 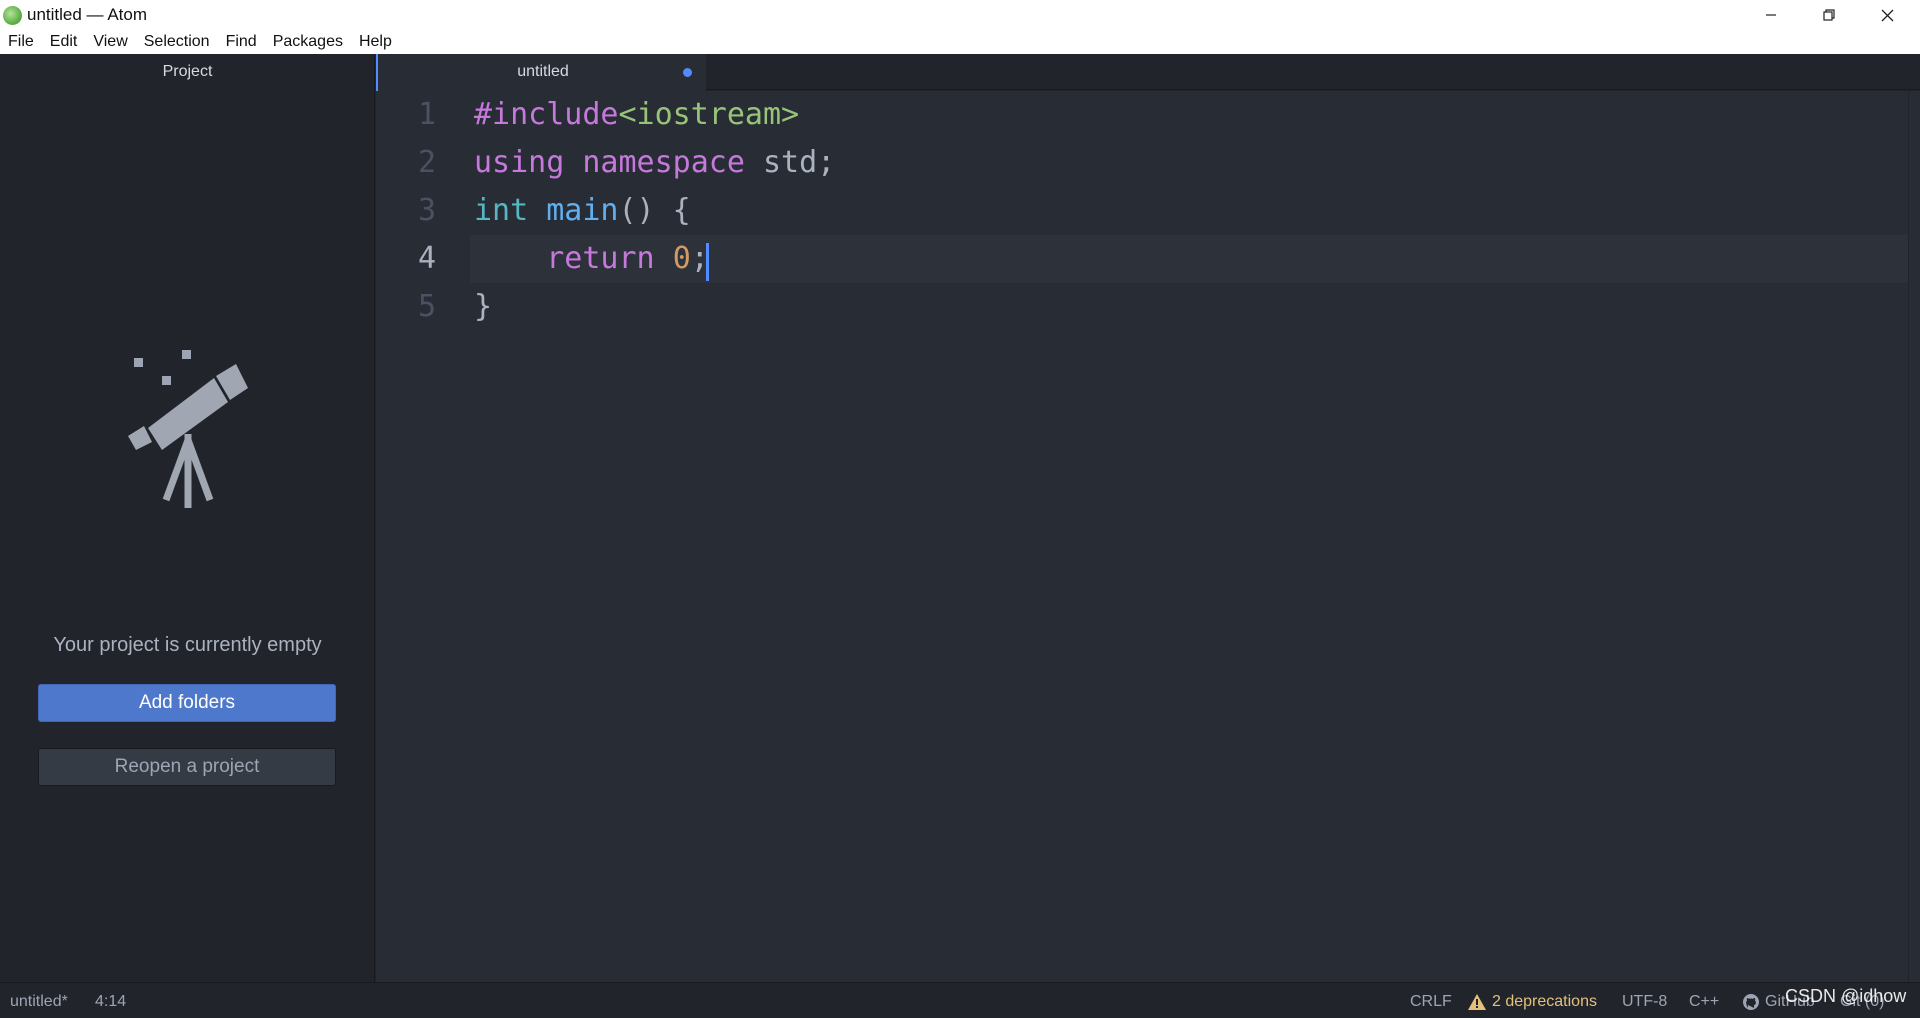 What do you see at coordinates (111, 42) in the screenshot?
I see `menu-view: View` at bounding box center [111, 42].